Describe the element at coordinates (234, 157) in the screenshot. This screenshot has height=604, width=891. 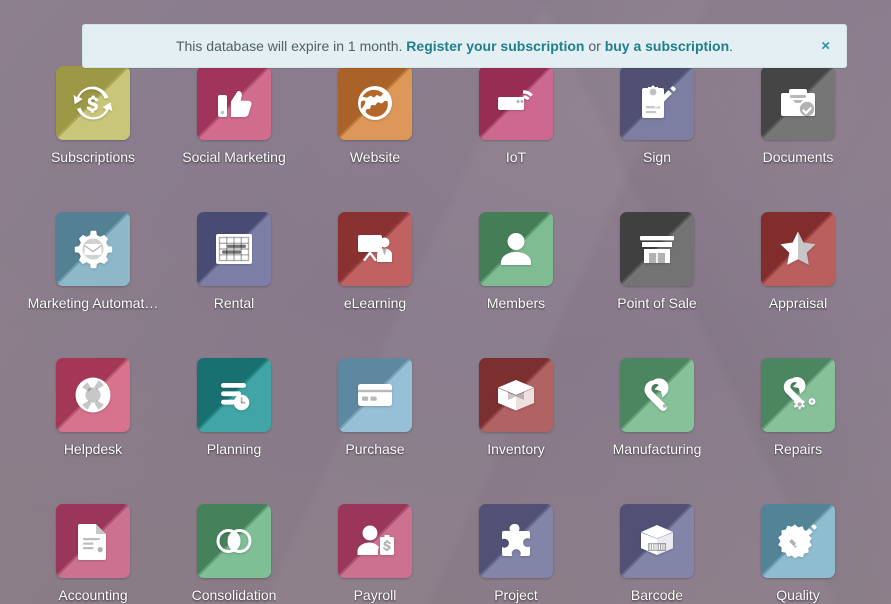
I see `app-label: Social Marketing` at that location.